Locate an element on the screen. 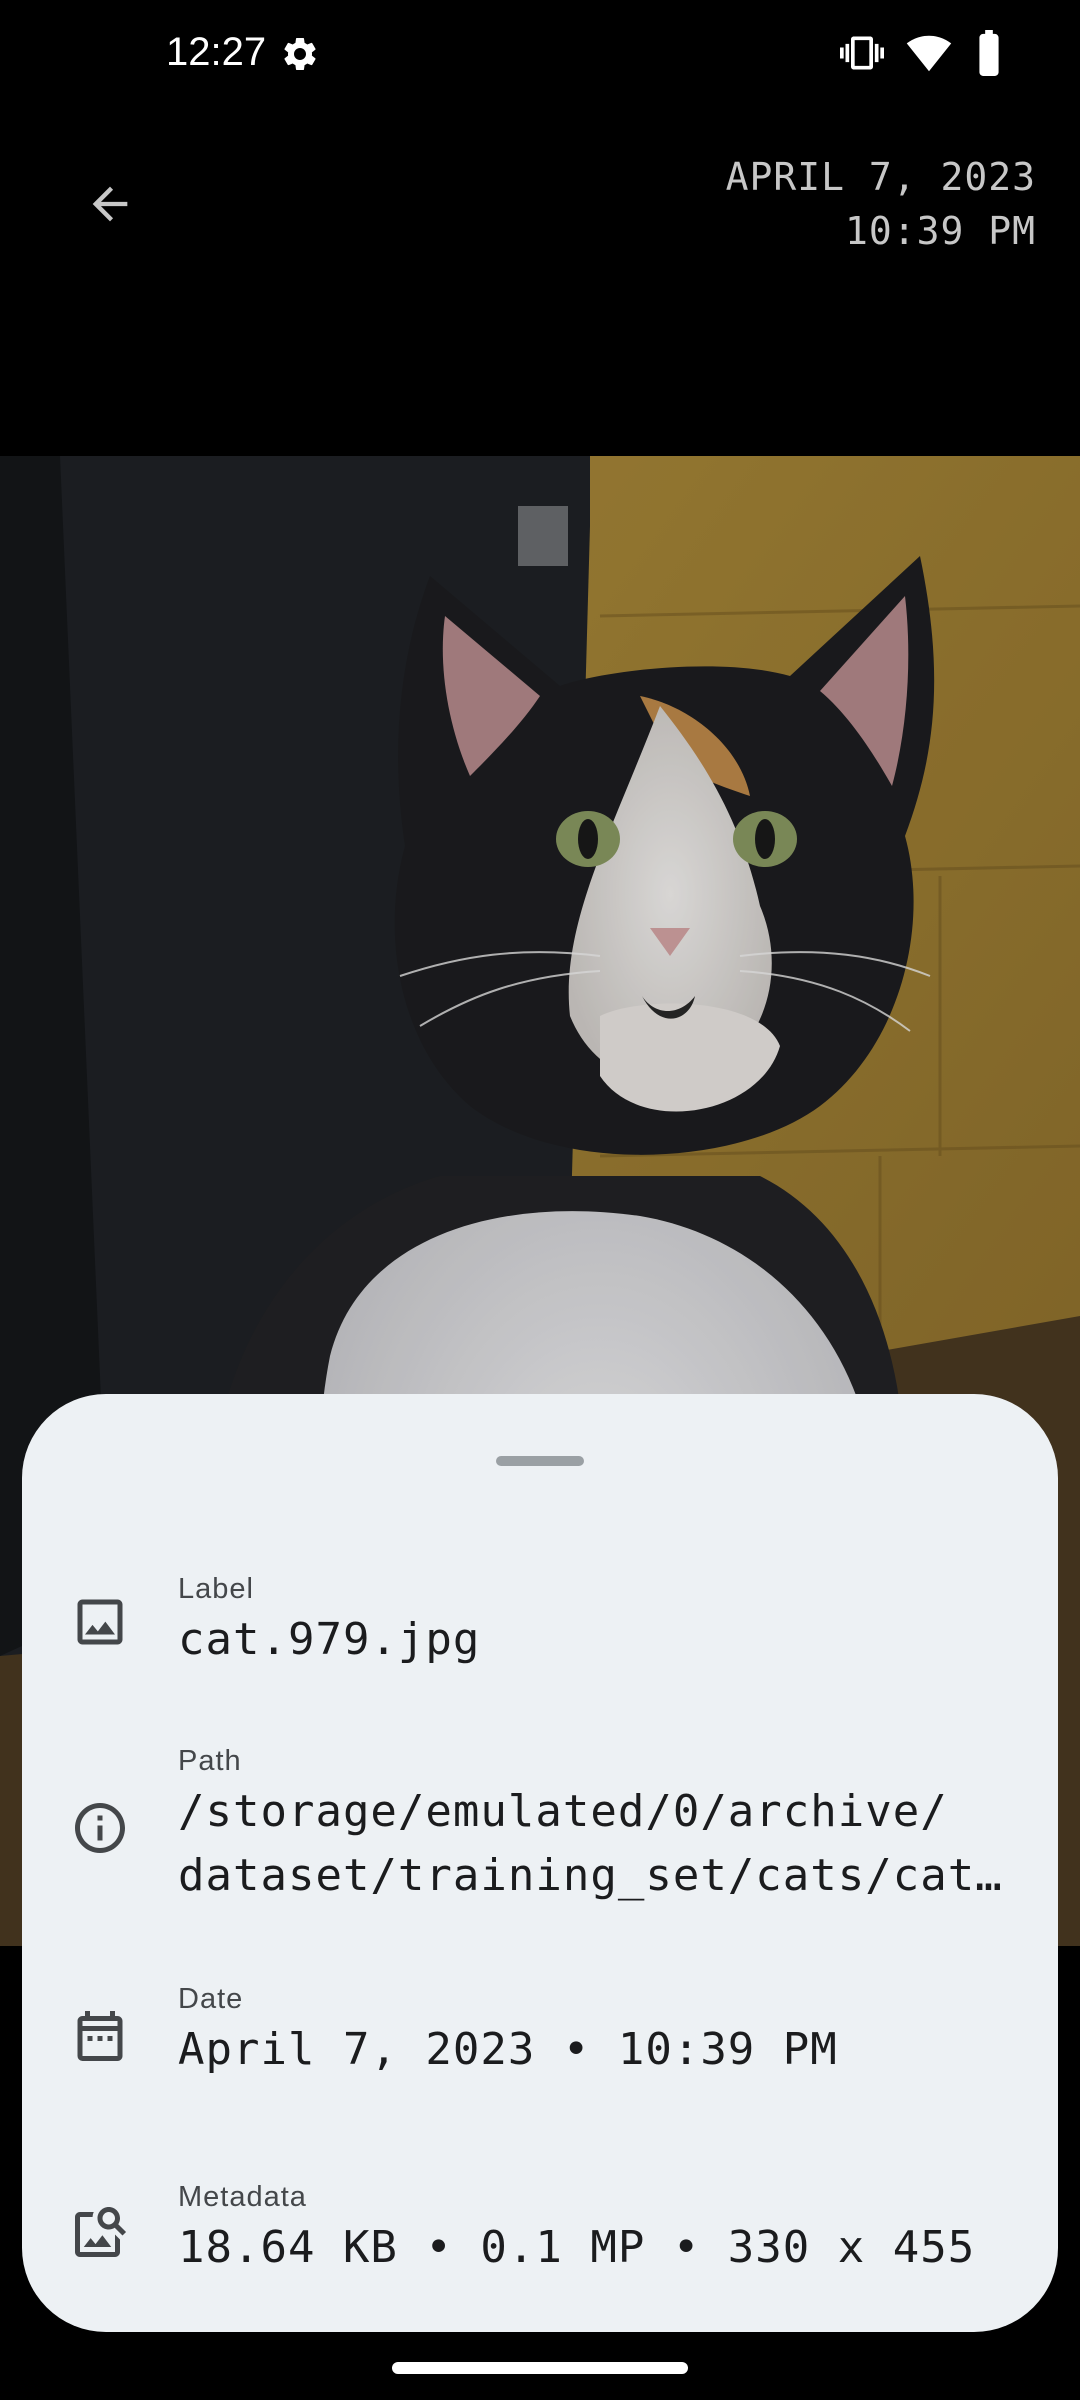  label-value: cat.979.jpg is located at coordinates (329, 1639).